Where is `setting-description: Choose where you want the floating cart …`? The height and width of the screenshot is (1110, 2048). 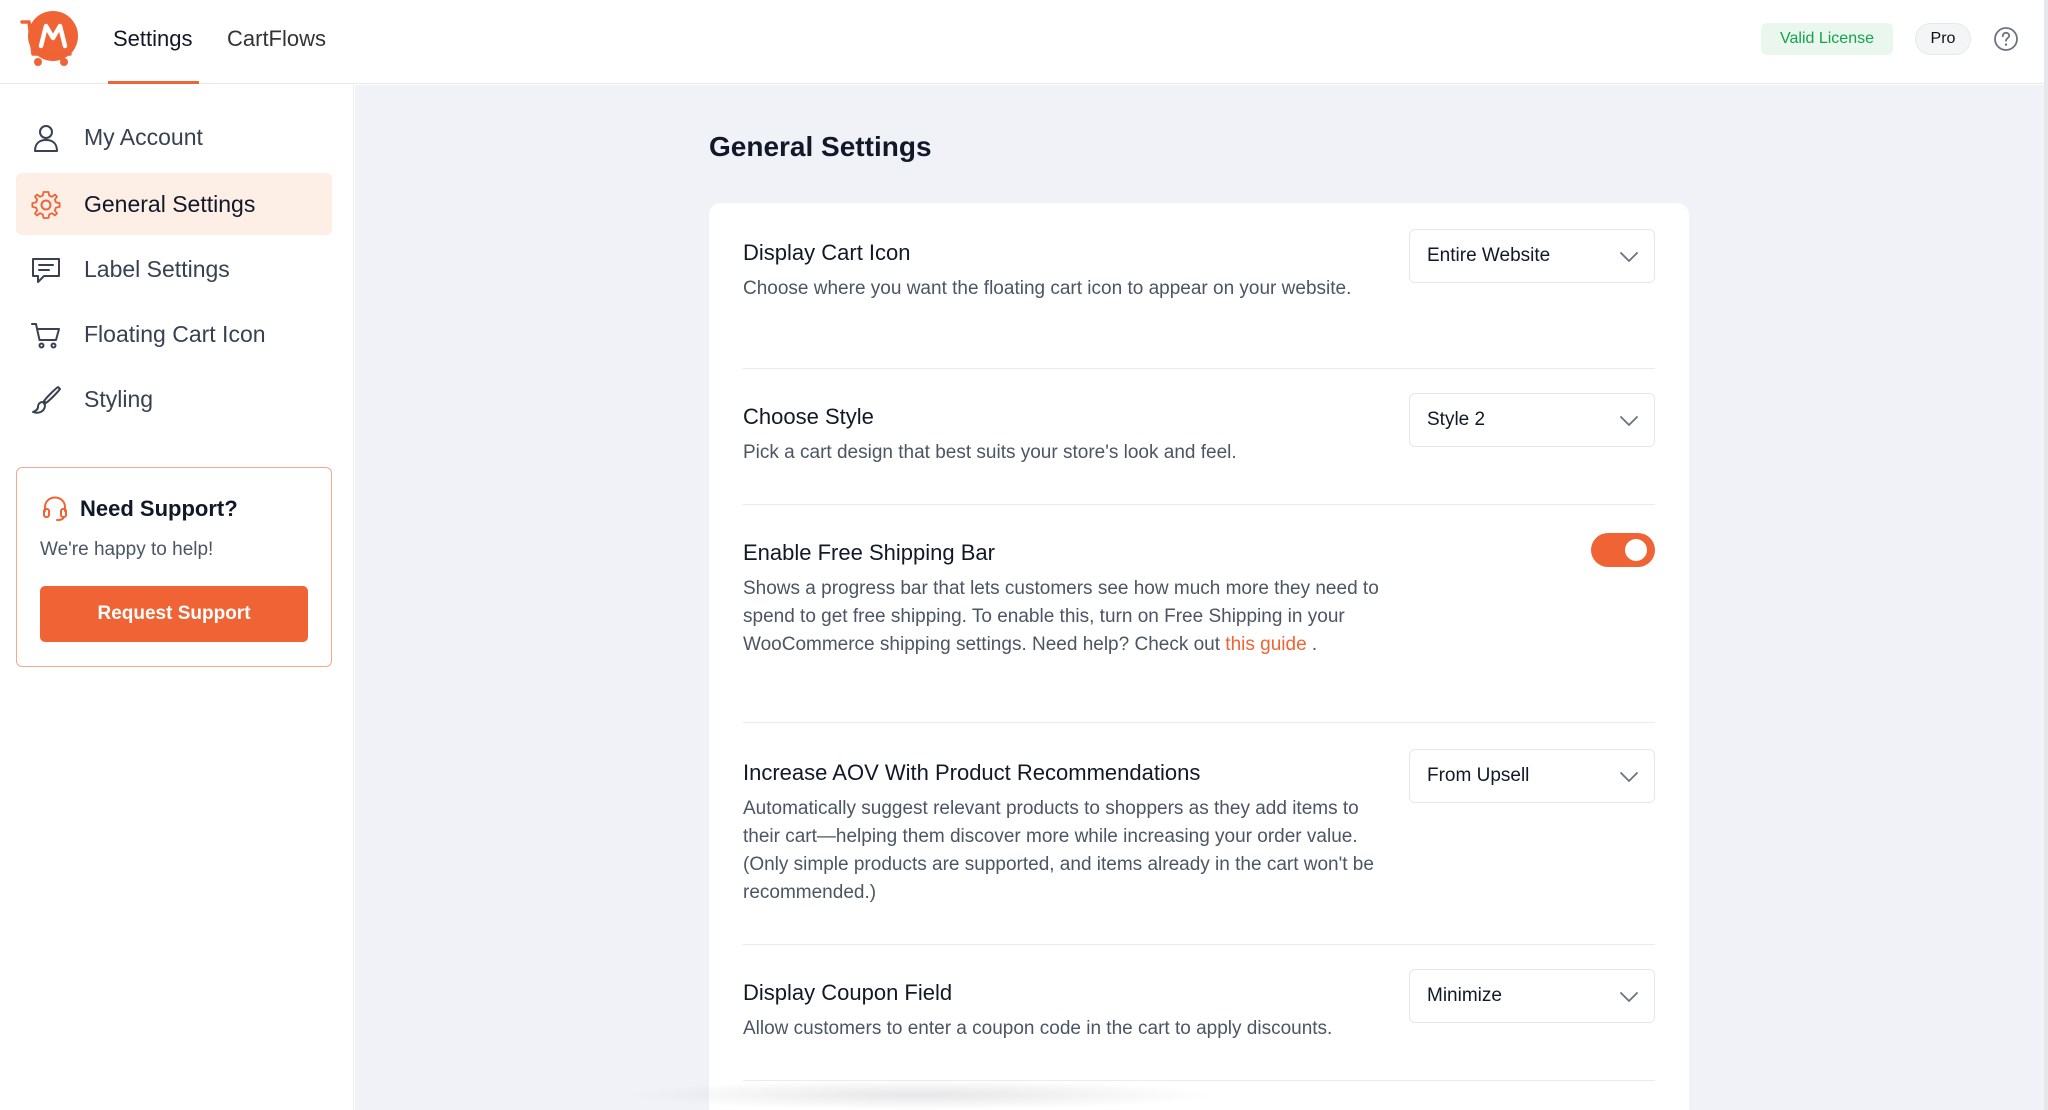
setting-description: Choose where you want the floating cart … is located at coordinates (1047, 288).